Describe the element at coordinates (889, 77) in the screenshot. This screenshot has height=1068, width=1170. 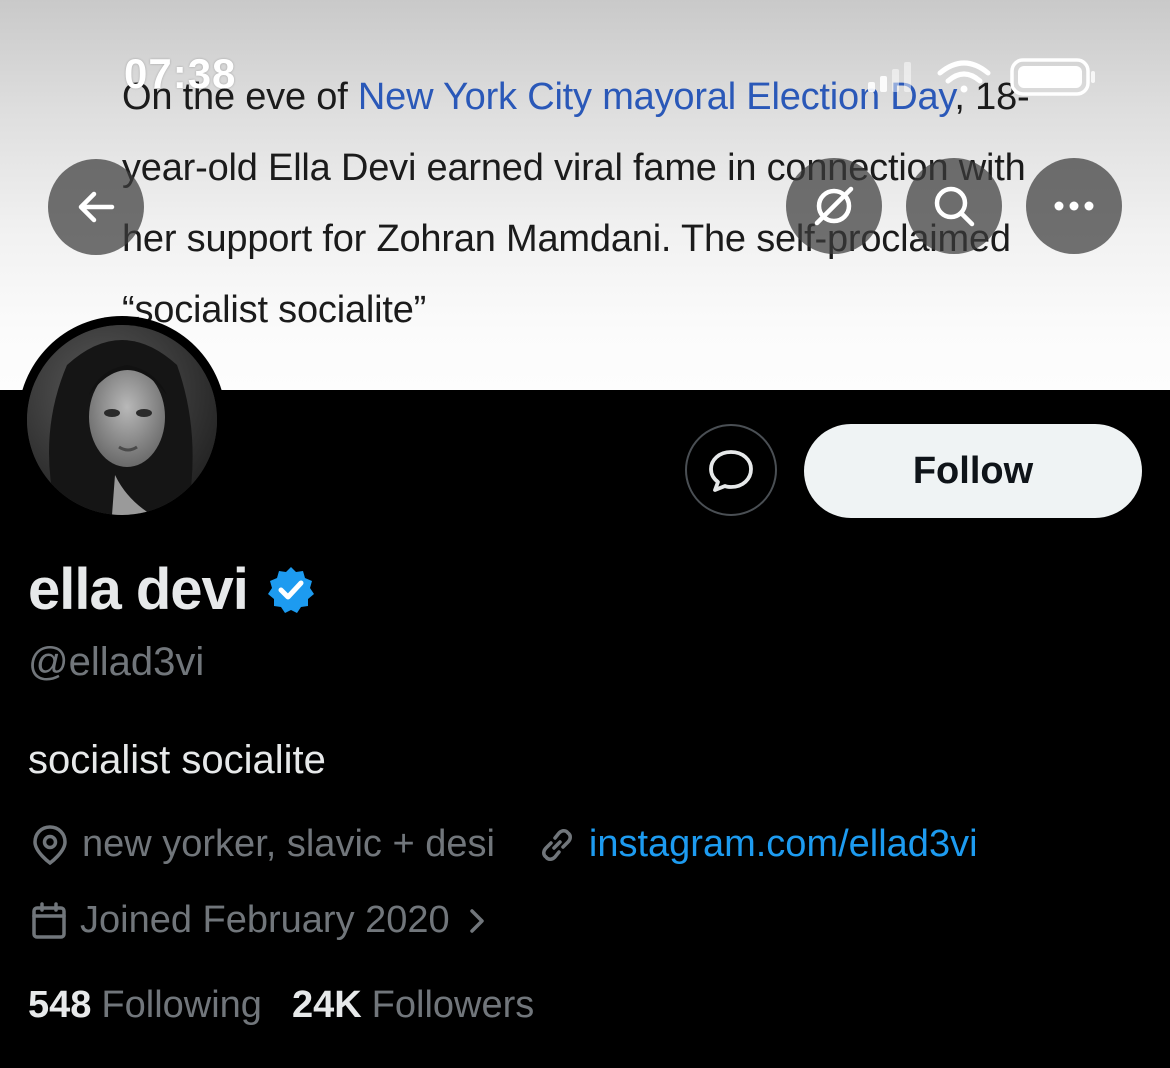
I see `signal-icon` at that location.